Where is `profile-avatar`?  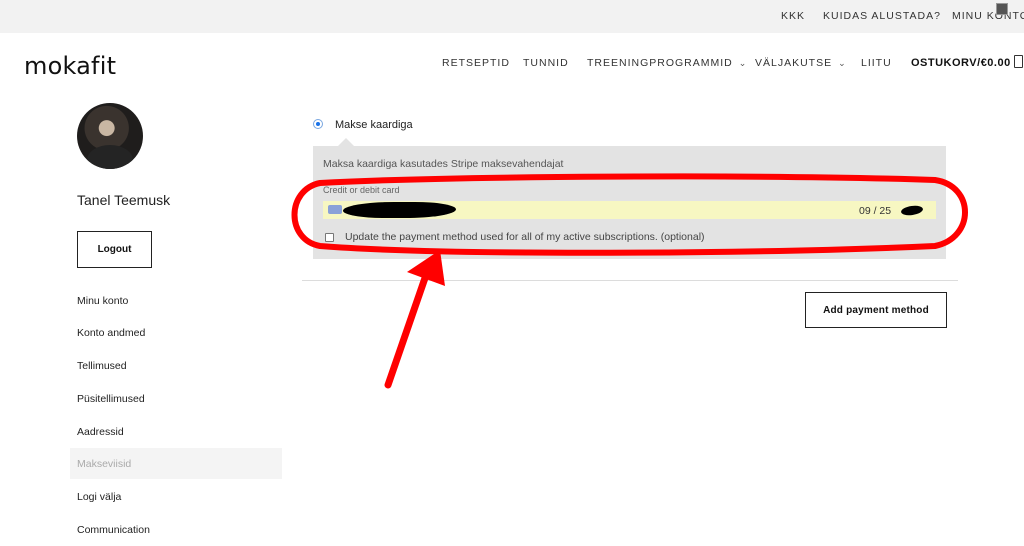
profile-avatar is located at coordinates (110, 136).